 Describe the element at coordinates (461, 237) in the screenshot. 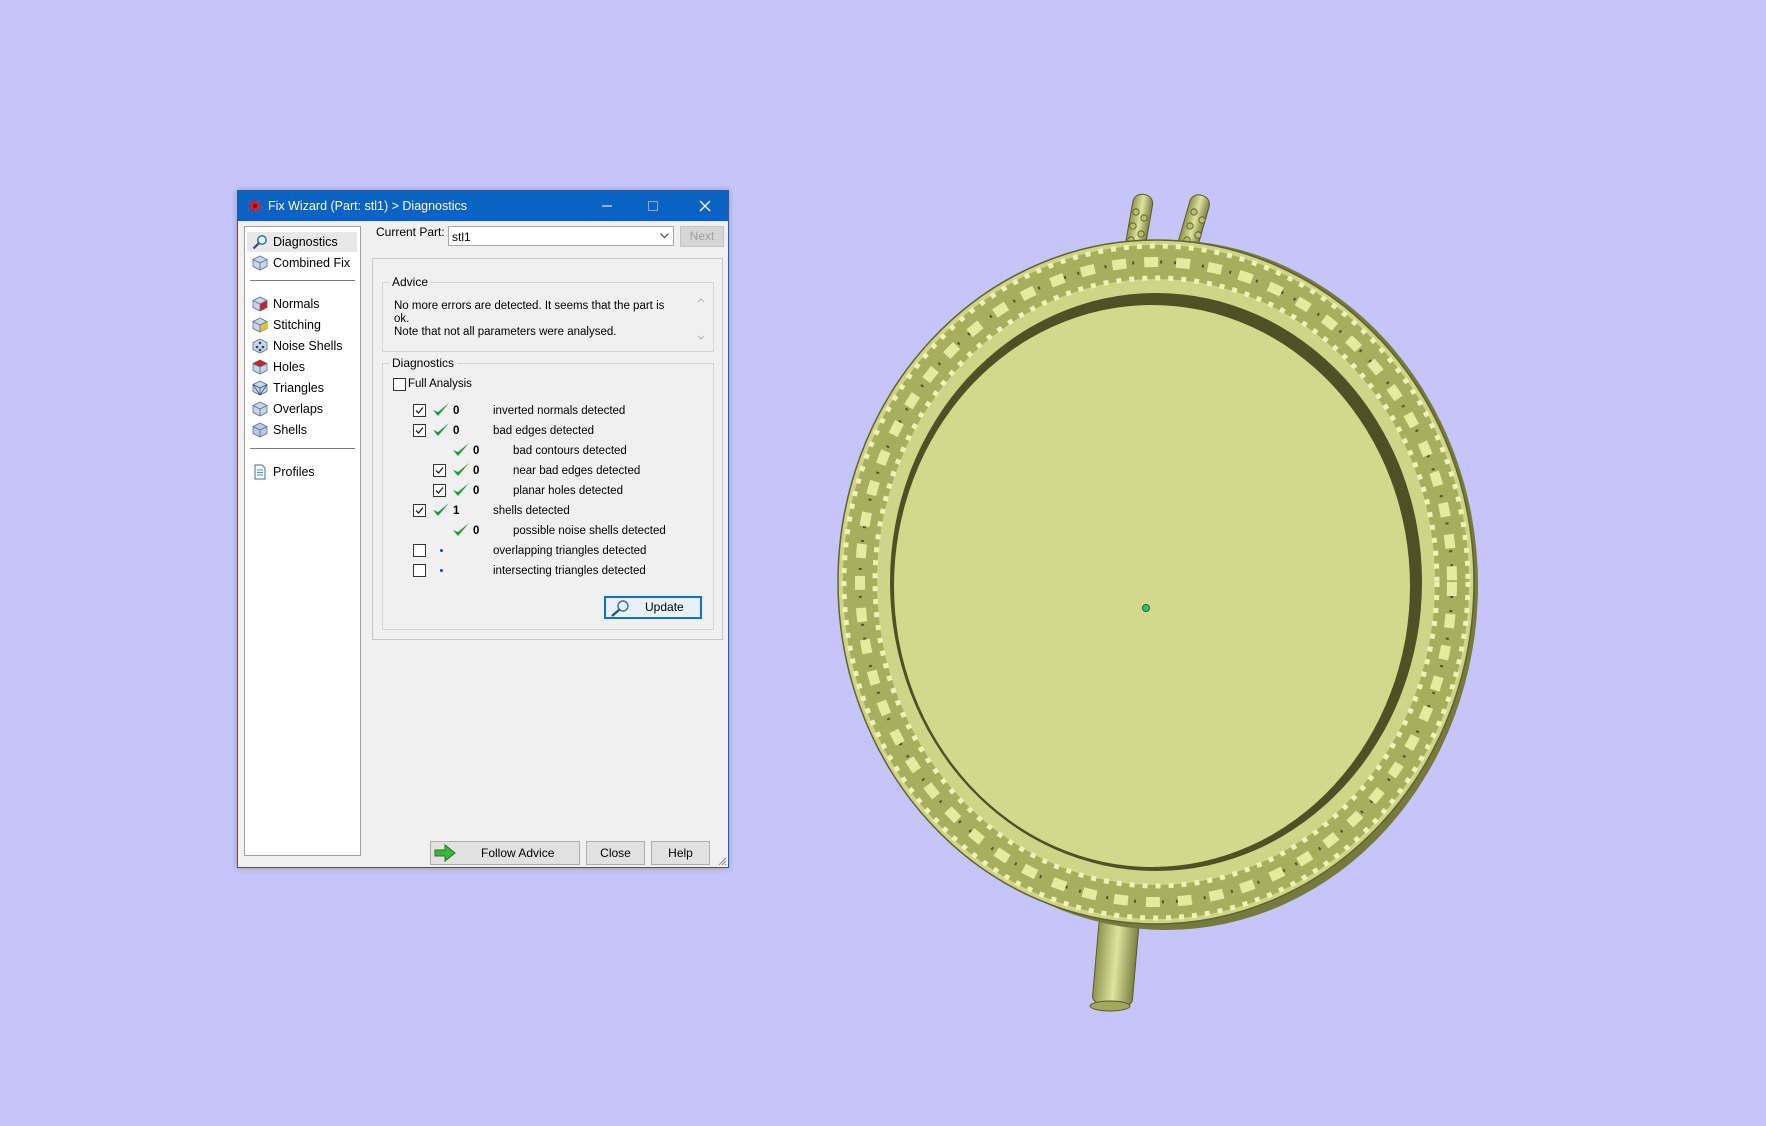

I see `current-part-value: stl1` at that location.